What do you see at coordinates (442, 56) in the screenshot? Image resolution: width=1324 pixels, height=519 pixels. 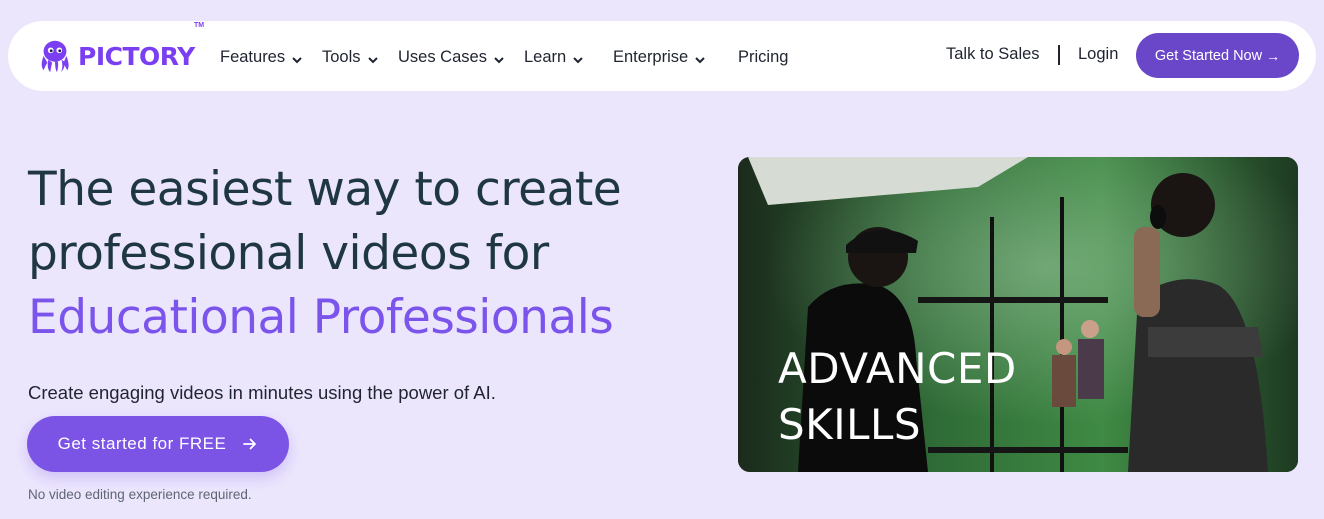 I see `nav-item-label: Uses Cases` at bounding box center [442, 56].